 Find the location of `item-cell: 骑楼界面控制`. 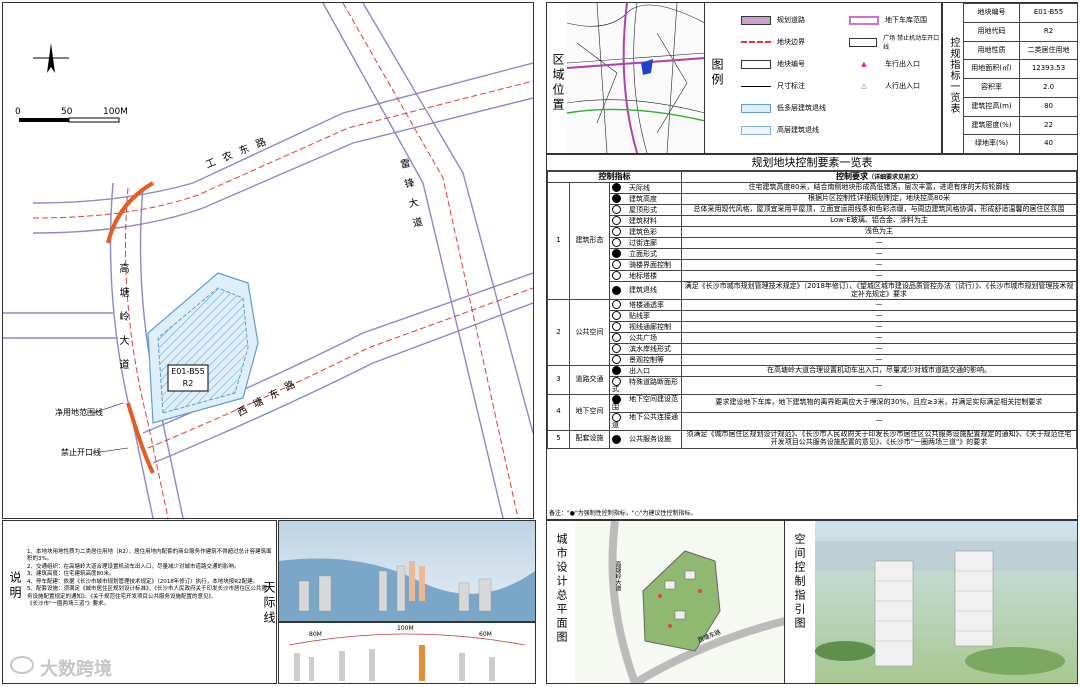

item-cell: 骑楼界面控制 is located at coordinates (645, 265).